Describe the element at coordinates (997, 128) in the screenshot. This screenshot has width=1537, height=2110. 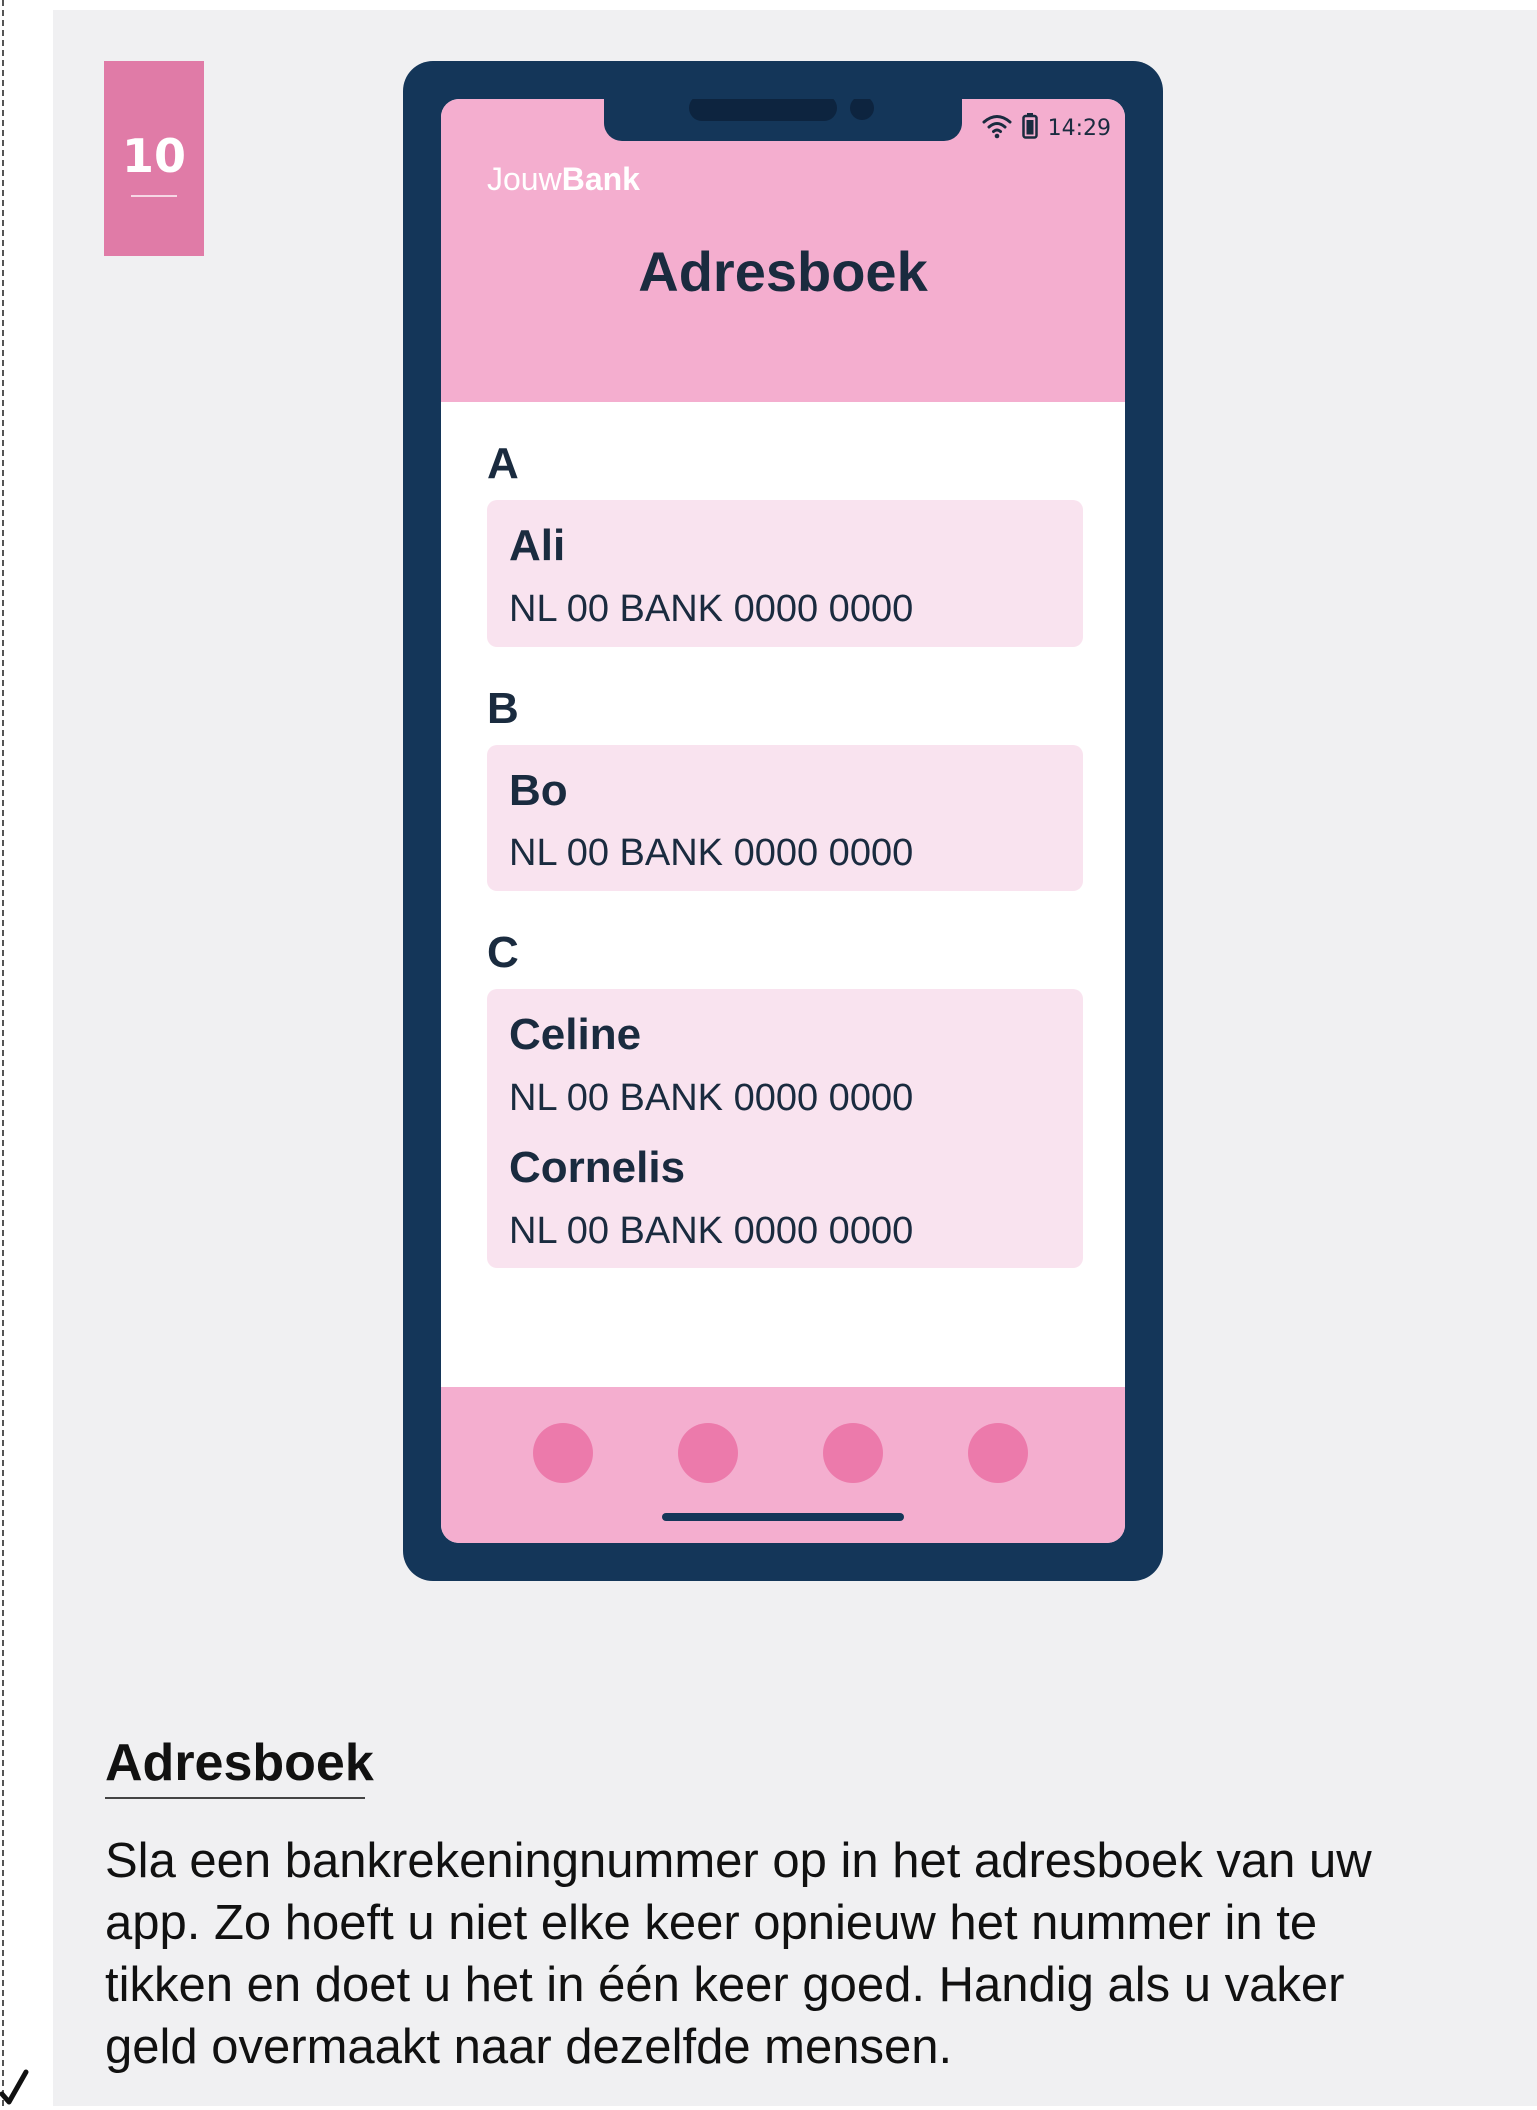
I see `wifi-icon` at that location.